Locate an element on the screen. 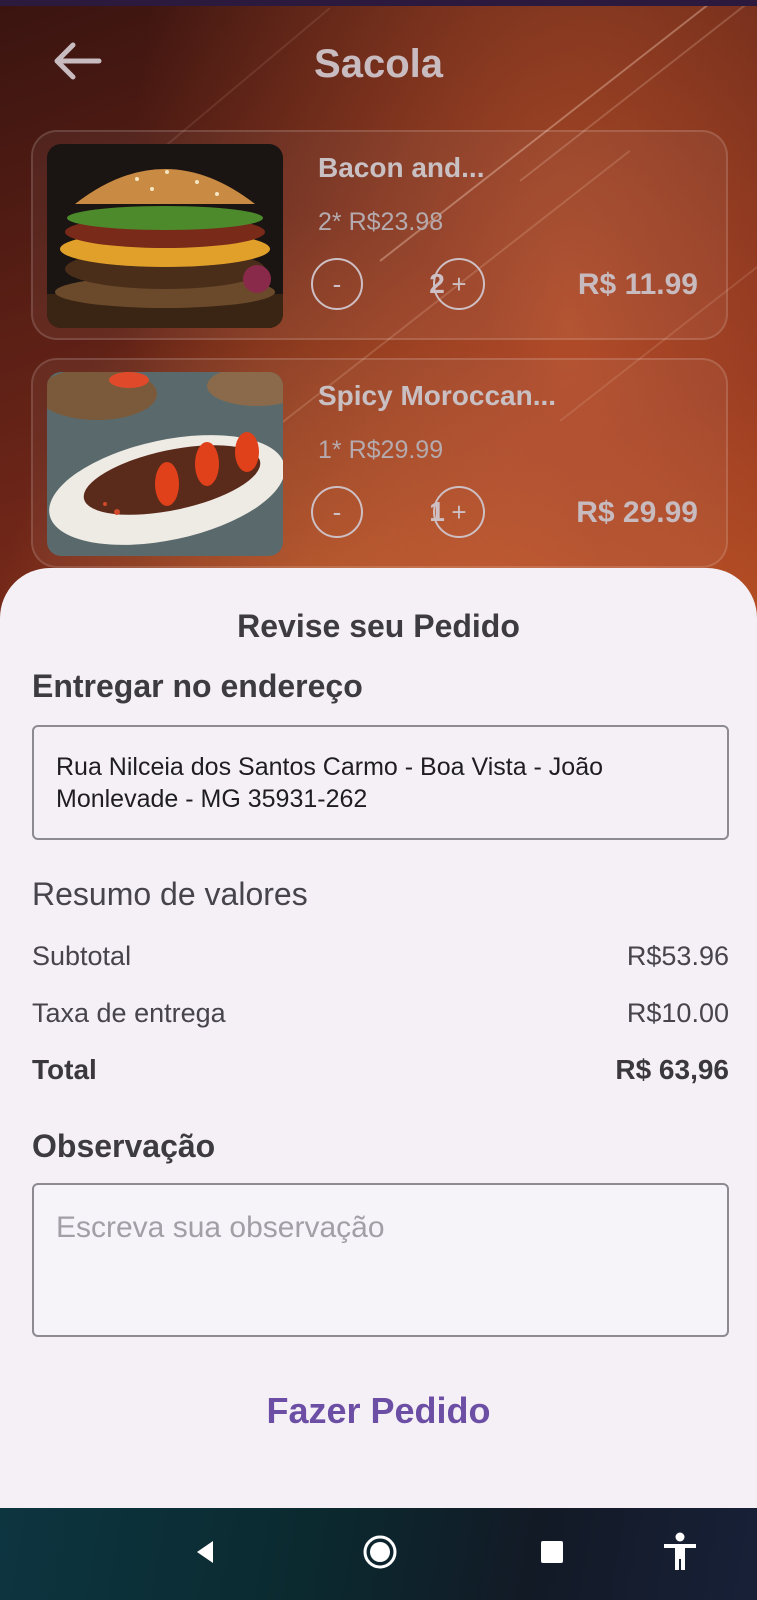  item-summary: 1* R$29.99 is located at coordinates (381, 450).